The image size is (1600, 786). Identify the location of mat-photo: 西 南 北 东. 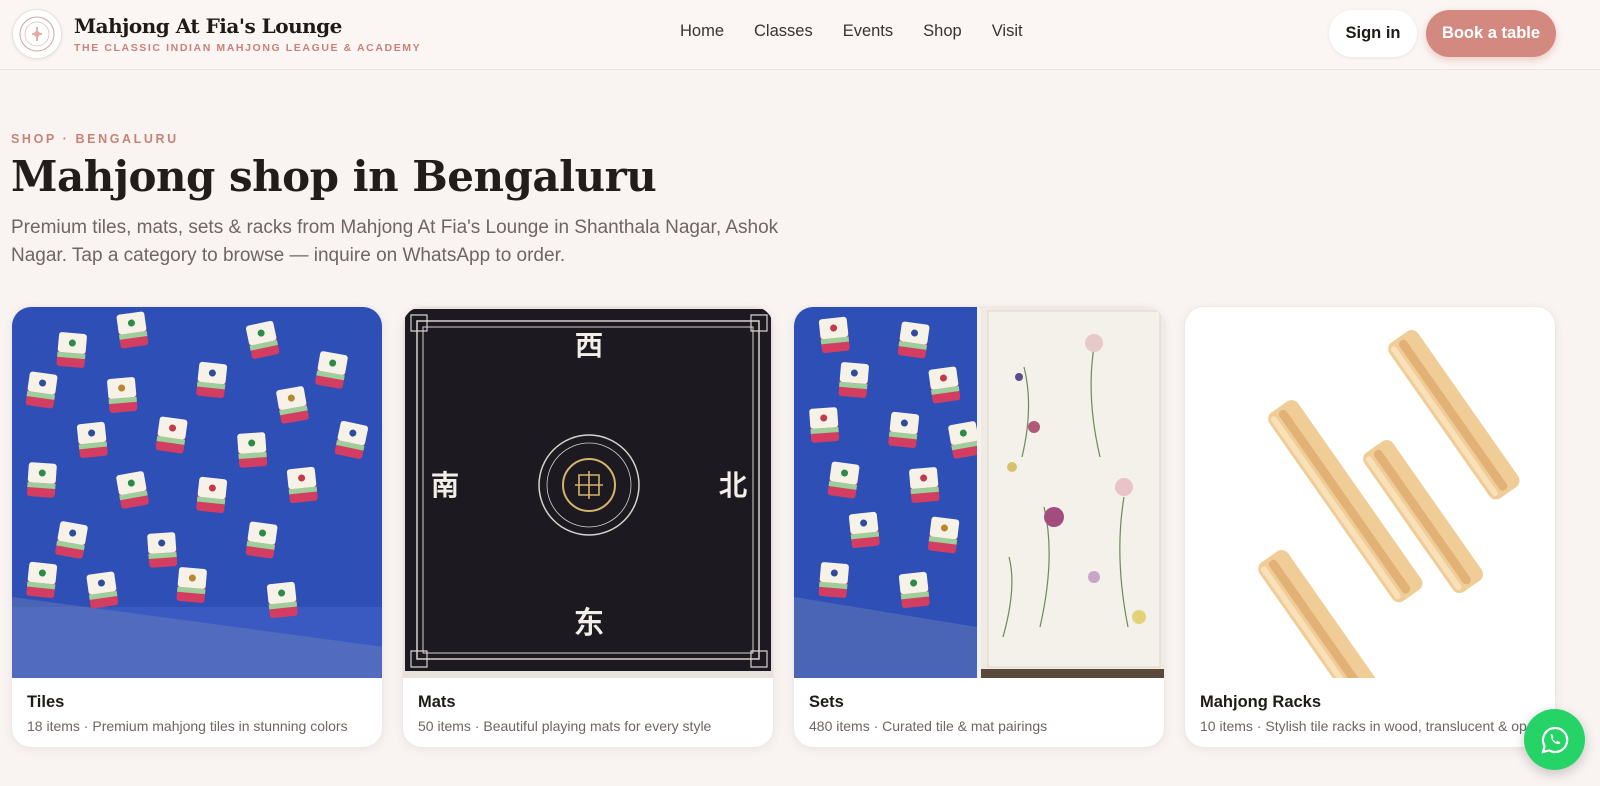
(588, 492).